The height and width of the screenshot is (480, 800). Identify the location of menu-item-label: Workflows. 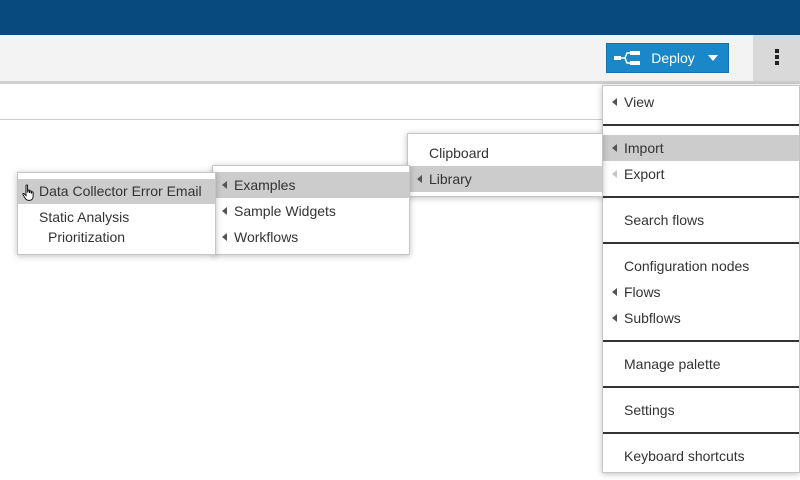
(266, 237).